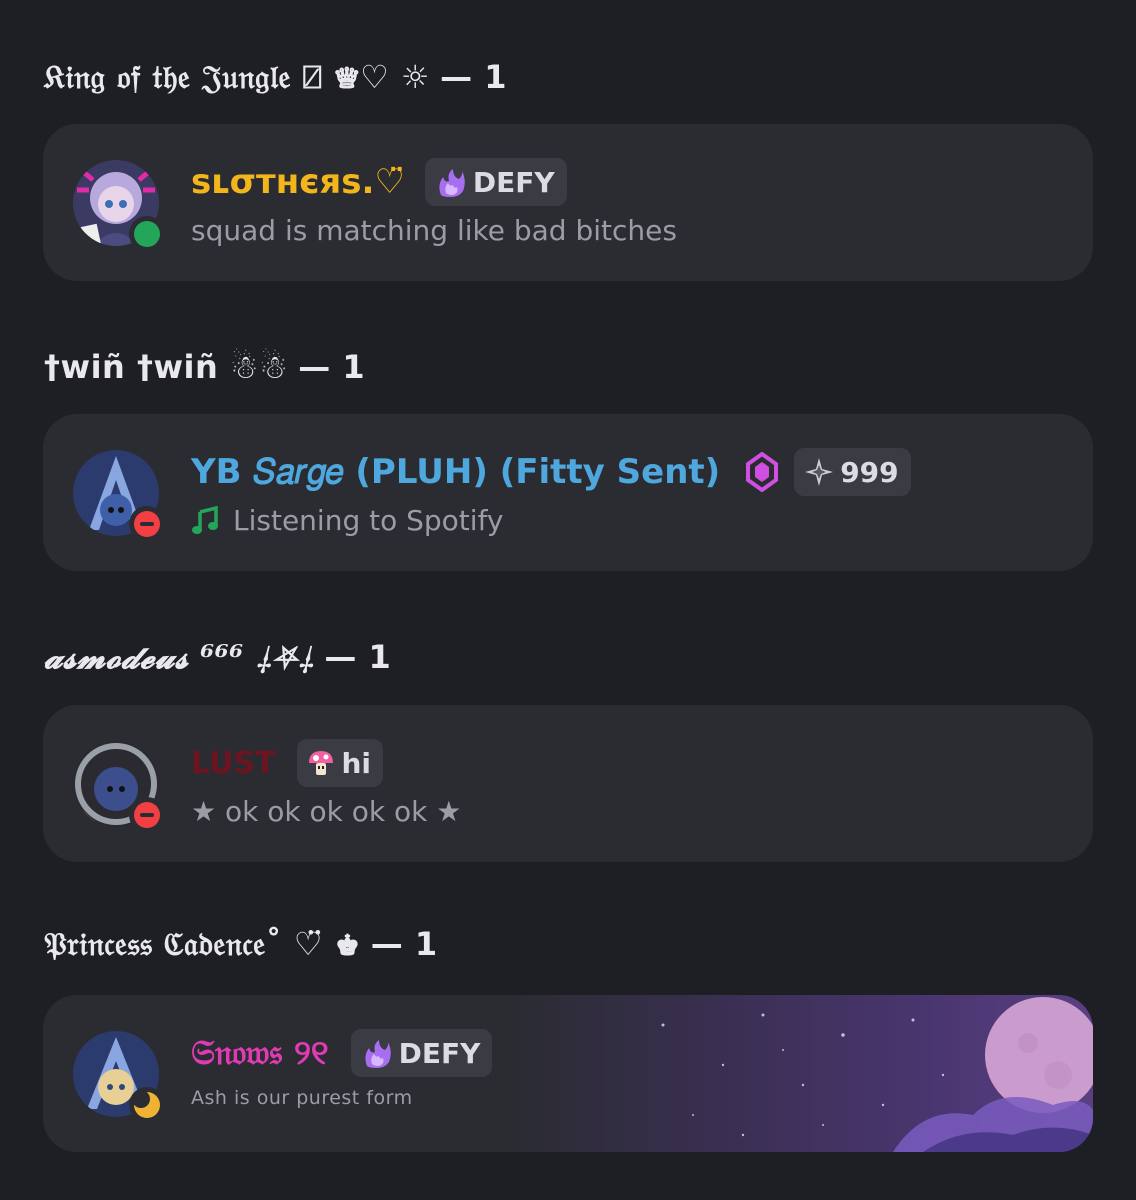 The height and width of the screenshot is (1200, 1136). I want to click on username: 𝔖𝔫𝔬𝔴𝔰 ୨୧, so click(260, 1053).